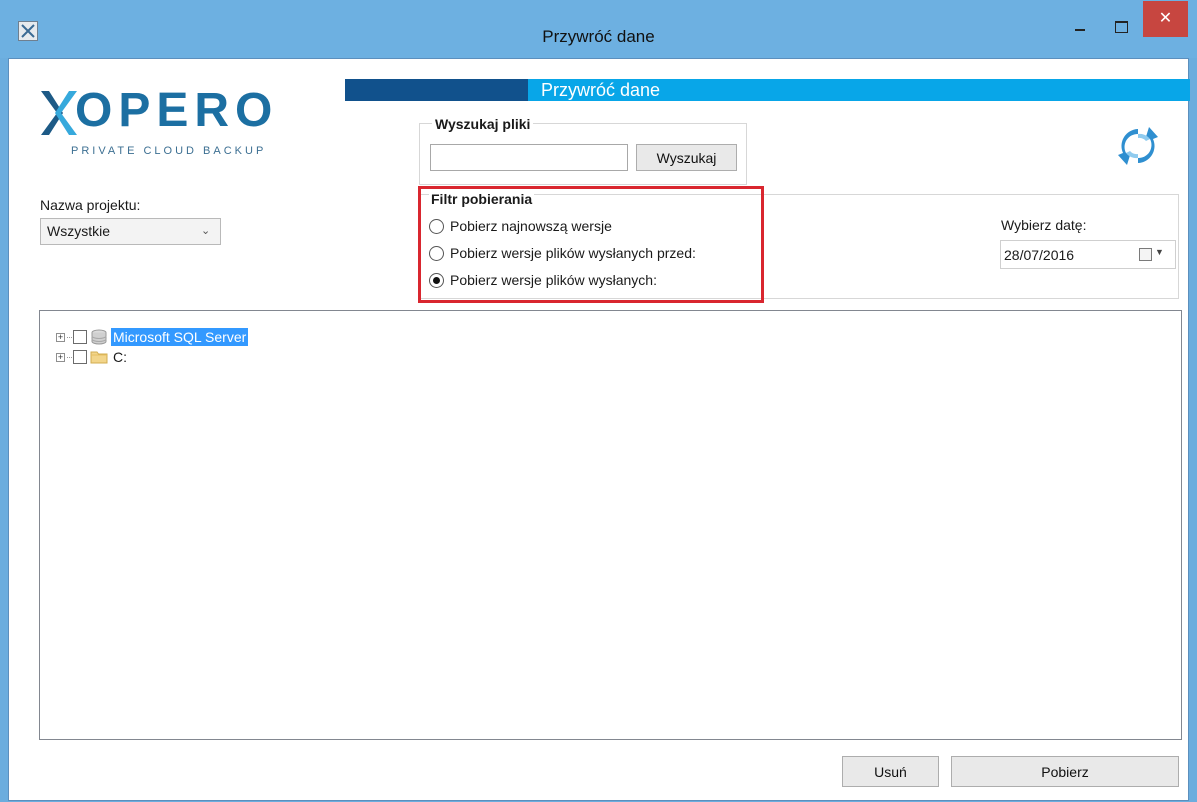 This screenshot has height=802, width=1197. Describe the element at coordinates (482, 199) in the screenshot. I see `filter-group-legend: Filtr pobierania` at that location.